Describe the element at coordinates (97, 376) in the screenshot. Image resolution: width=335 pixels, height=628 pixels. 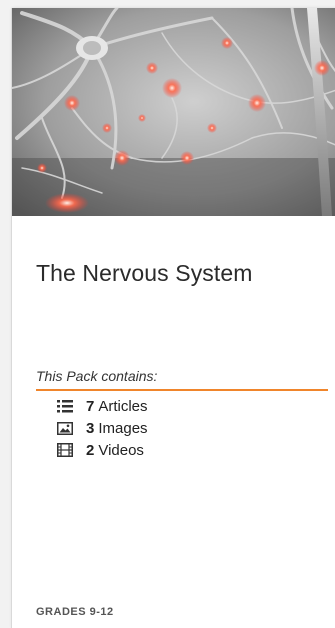
I see `pack-contains-label: This Pack contains:` at that location.